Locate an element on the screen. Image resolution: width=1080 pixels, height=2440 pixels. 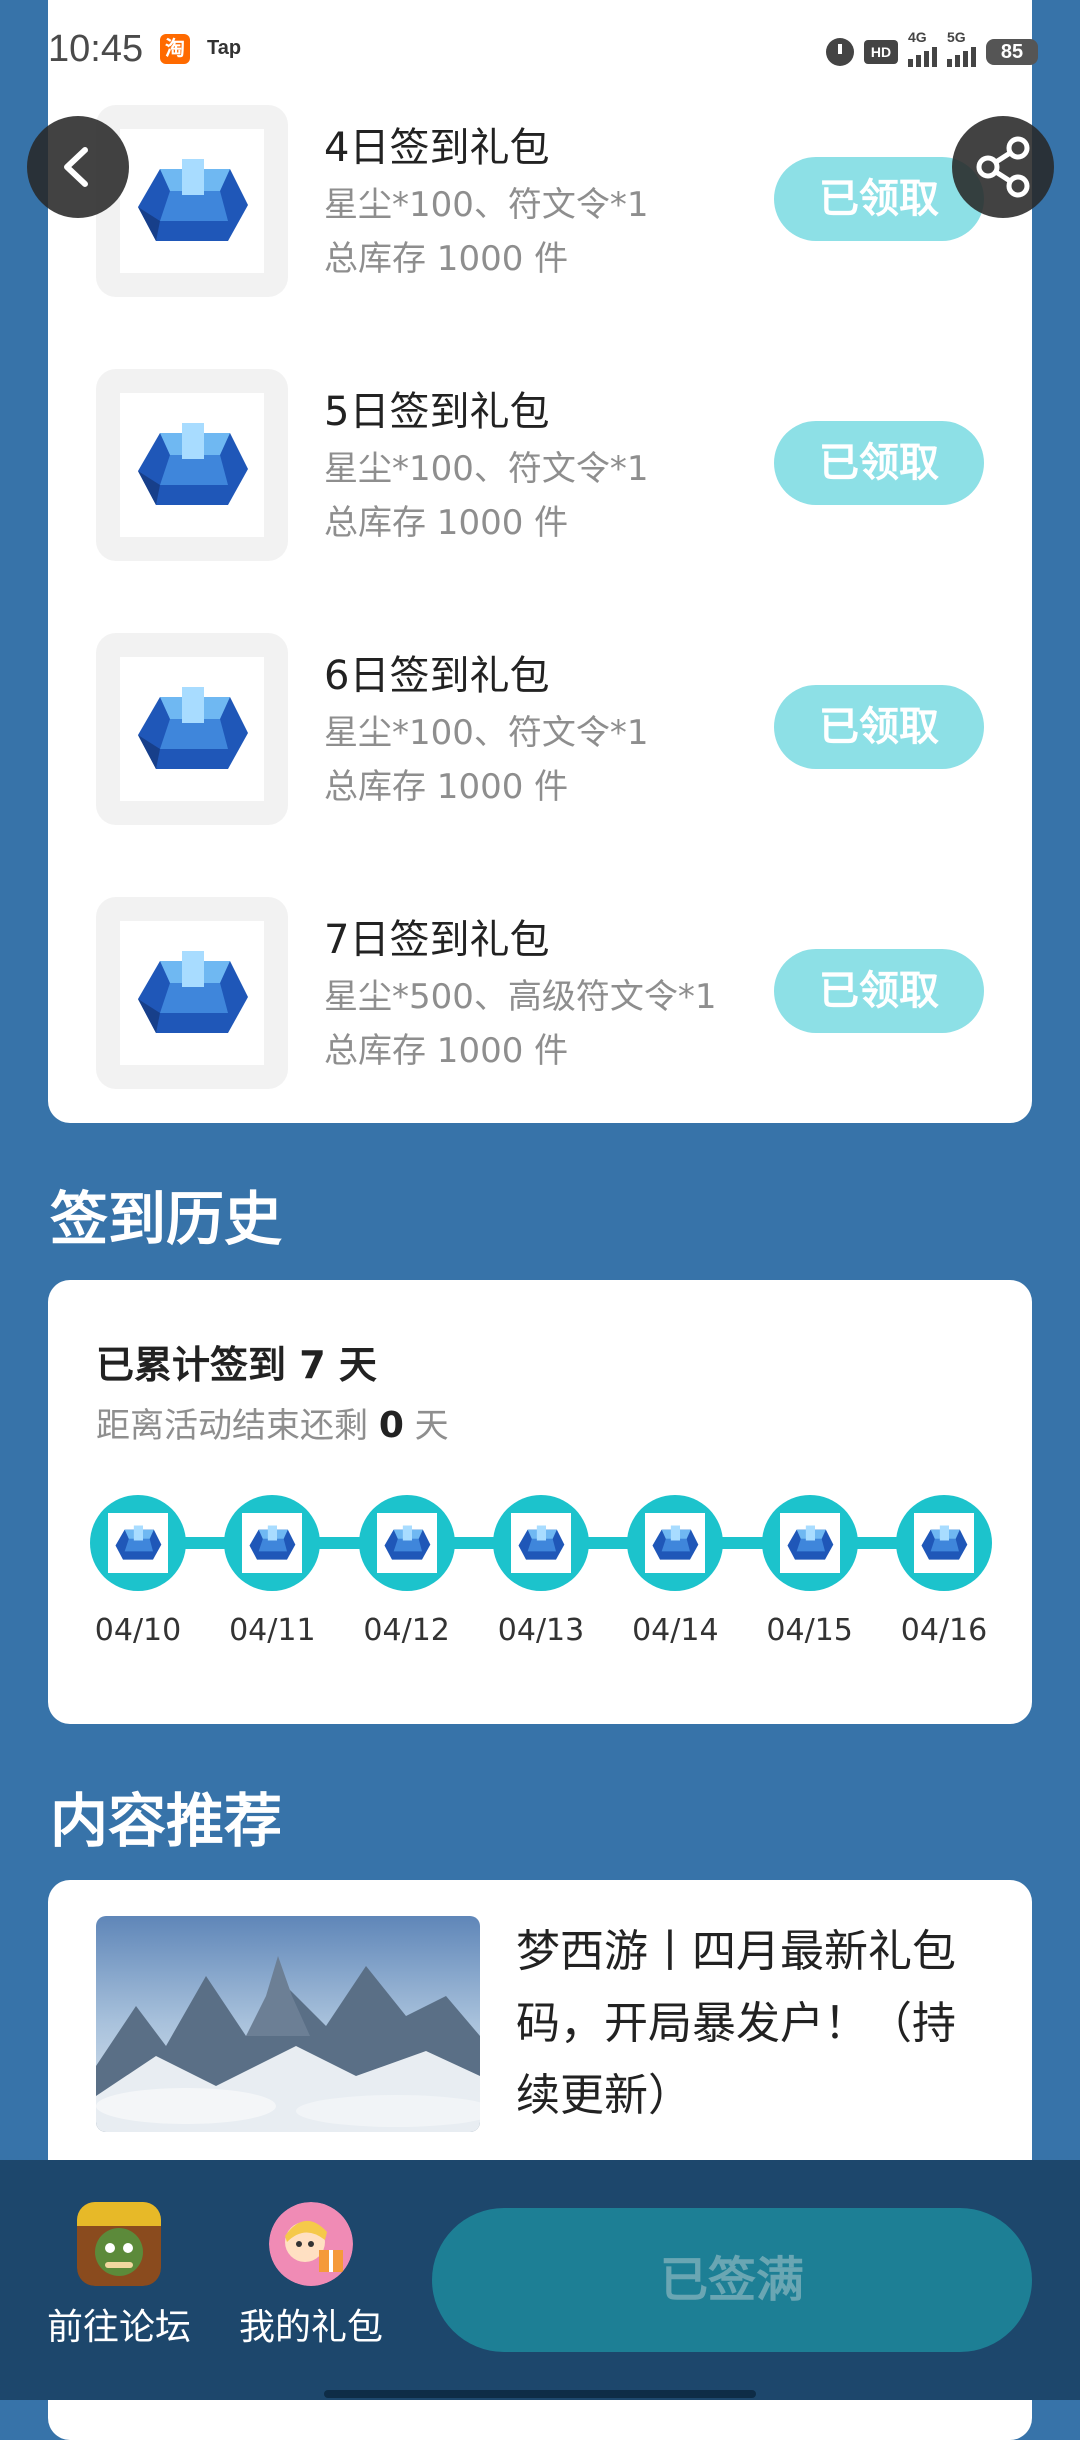
bottom-bar: 前往论坛 我的礼包 已签满 is located at coordinates (540, 2280).